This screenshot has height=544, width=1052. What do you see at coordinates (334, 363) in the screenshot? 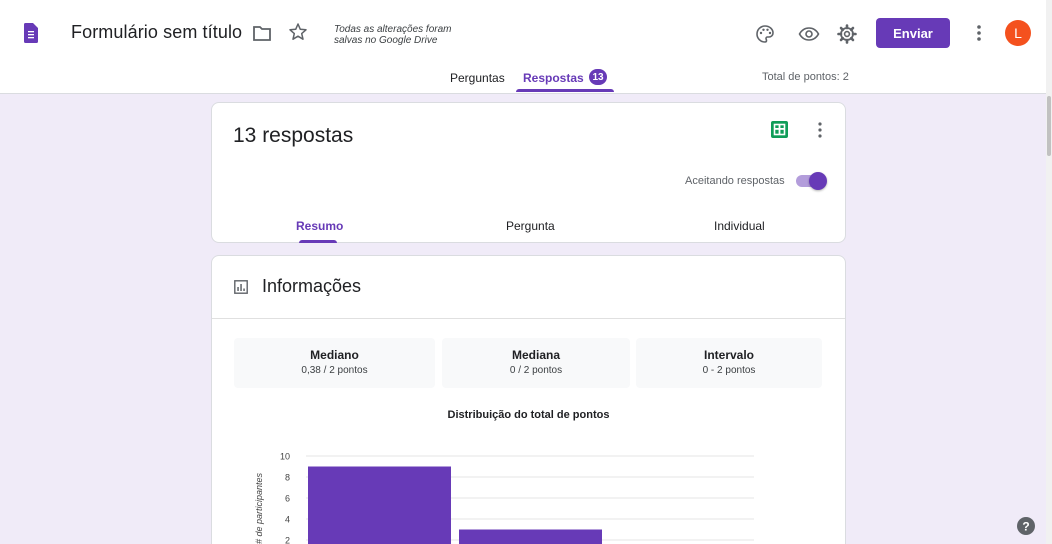
I see `stat-mean: Mediano 0,38 / 2 pontos` at bounding box center [334, 363].